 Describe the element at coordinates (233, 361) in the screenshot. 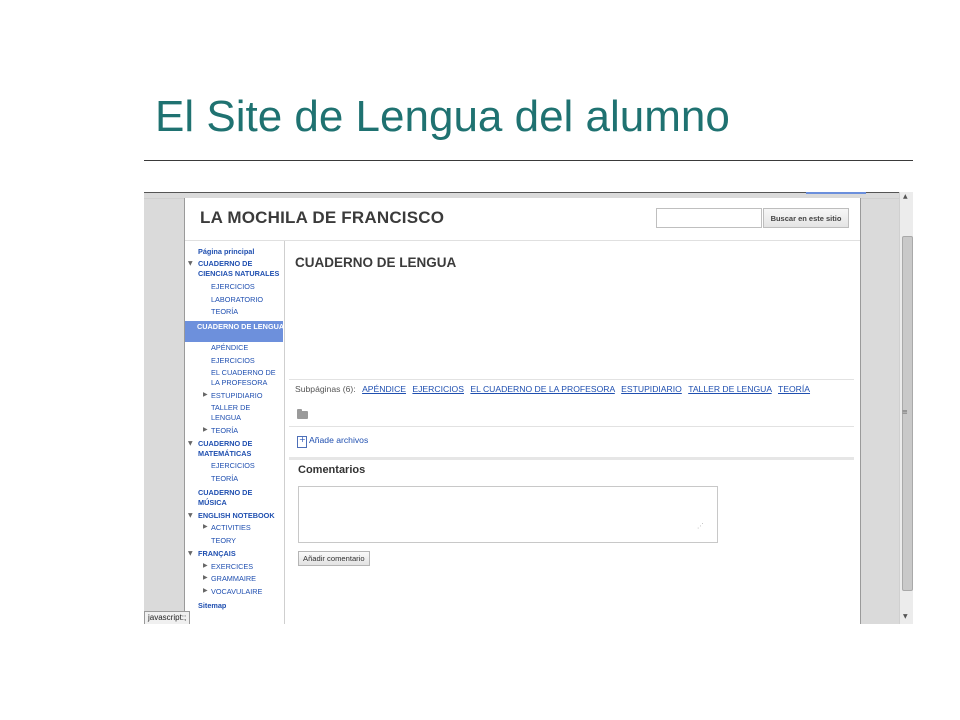

I see `sidebar-item-lengua-ejercicios: EJERCICIOS` at that location.